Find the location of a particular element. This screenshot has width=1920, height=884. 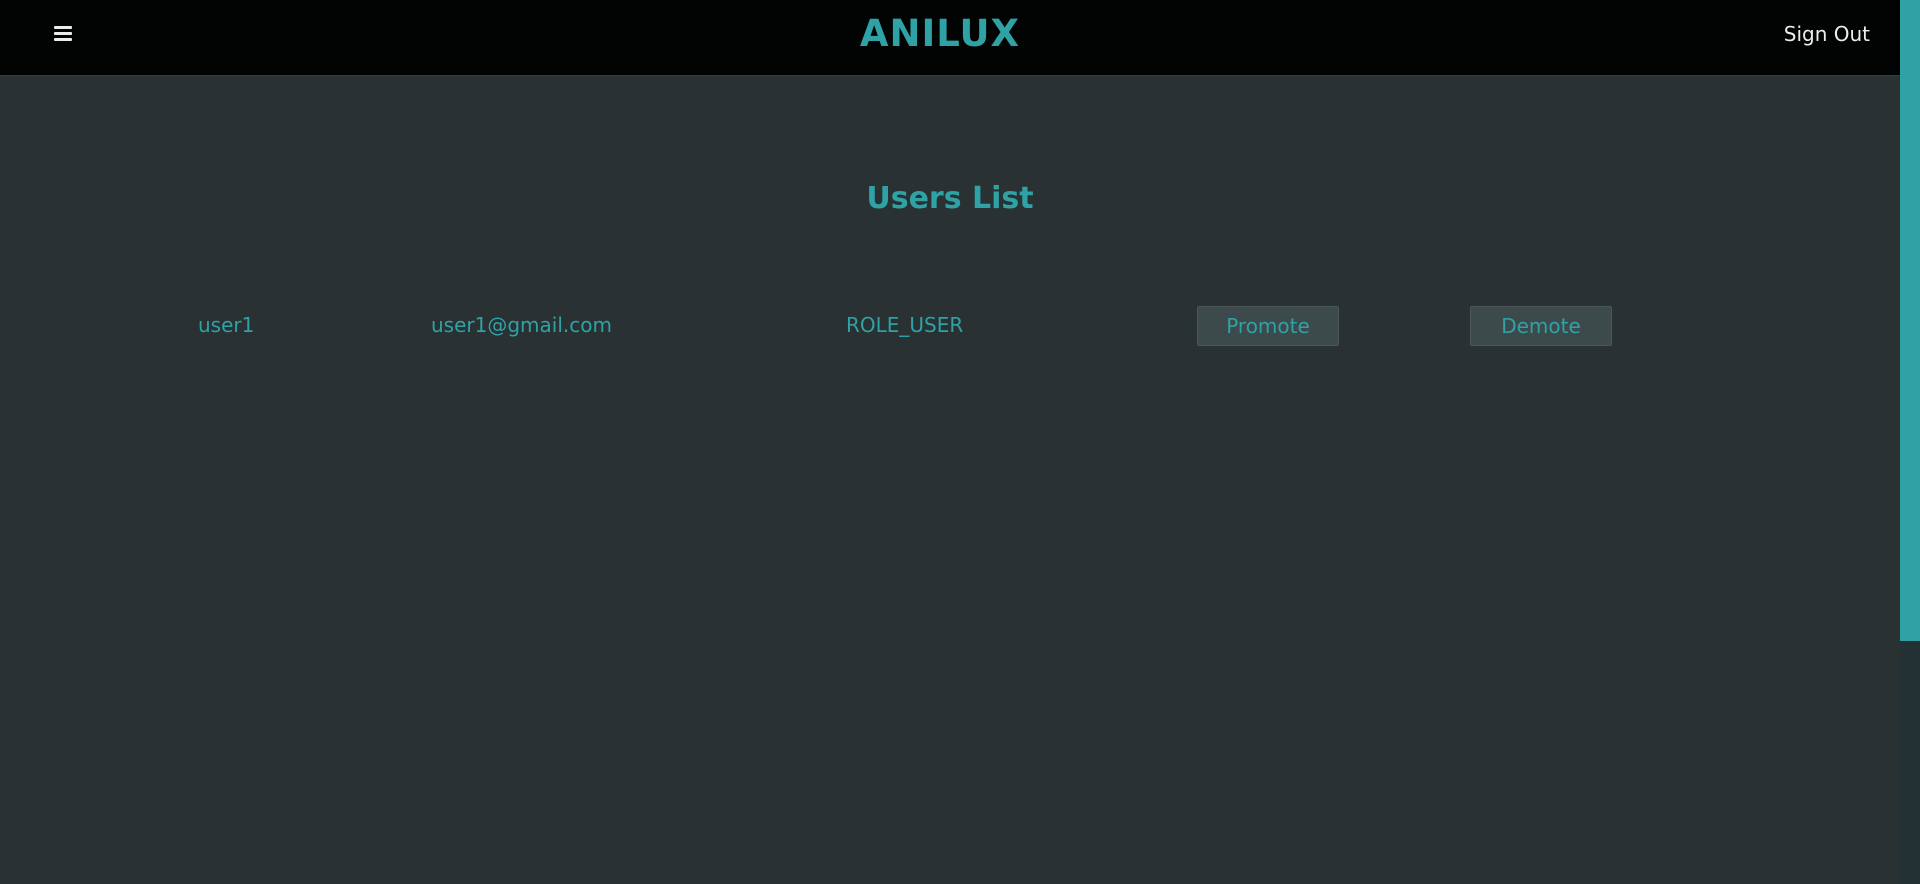

user-email: user1@gmail.com is located at coordinates (521, 325).